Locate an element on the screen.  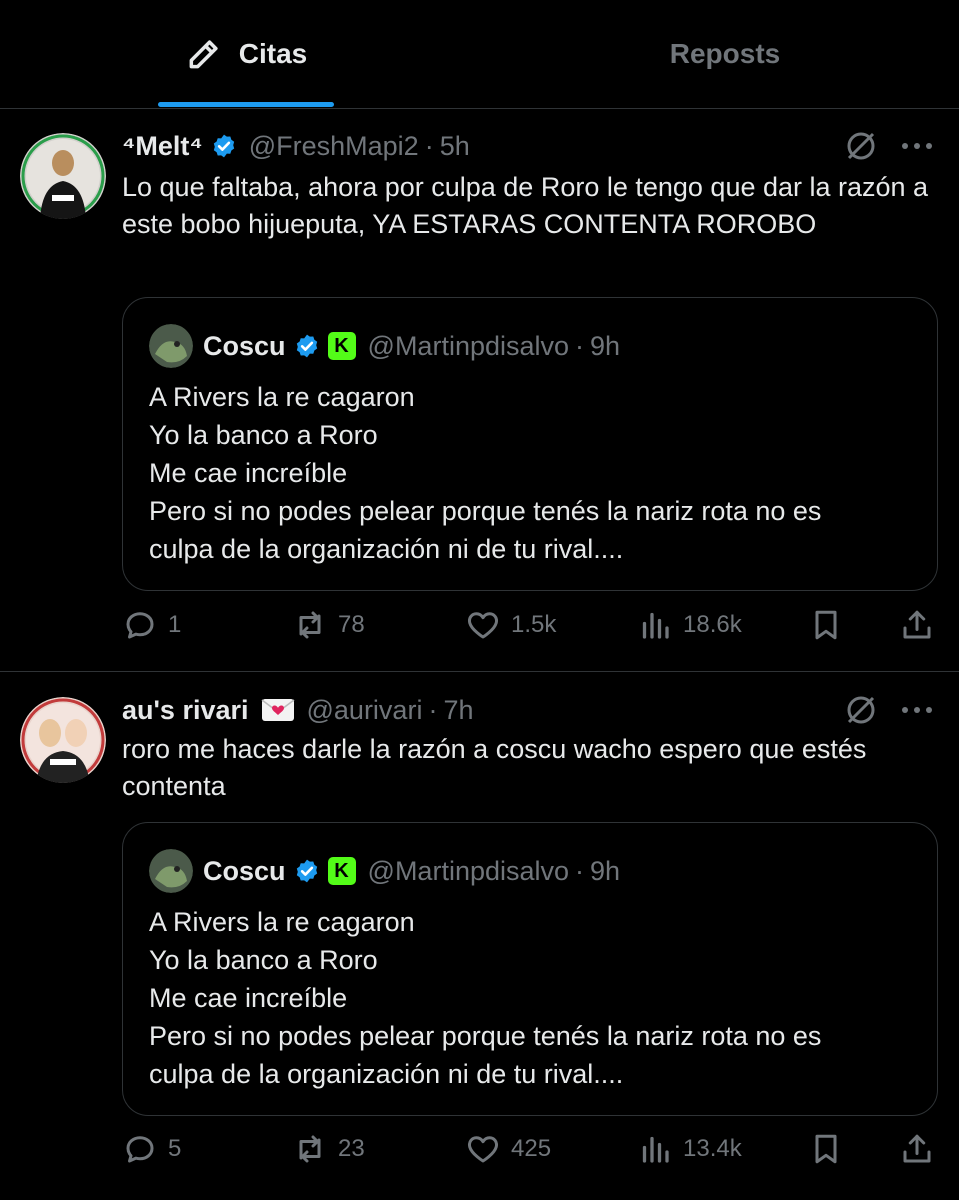
post-actions: 5 23 425 13.4k is located at coordinates (529, 1149).